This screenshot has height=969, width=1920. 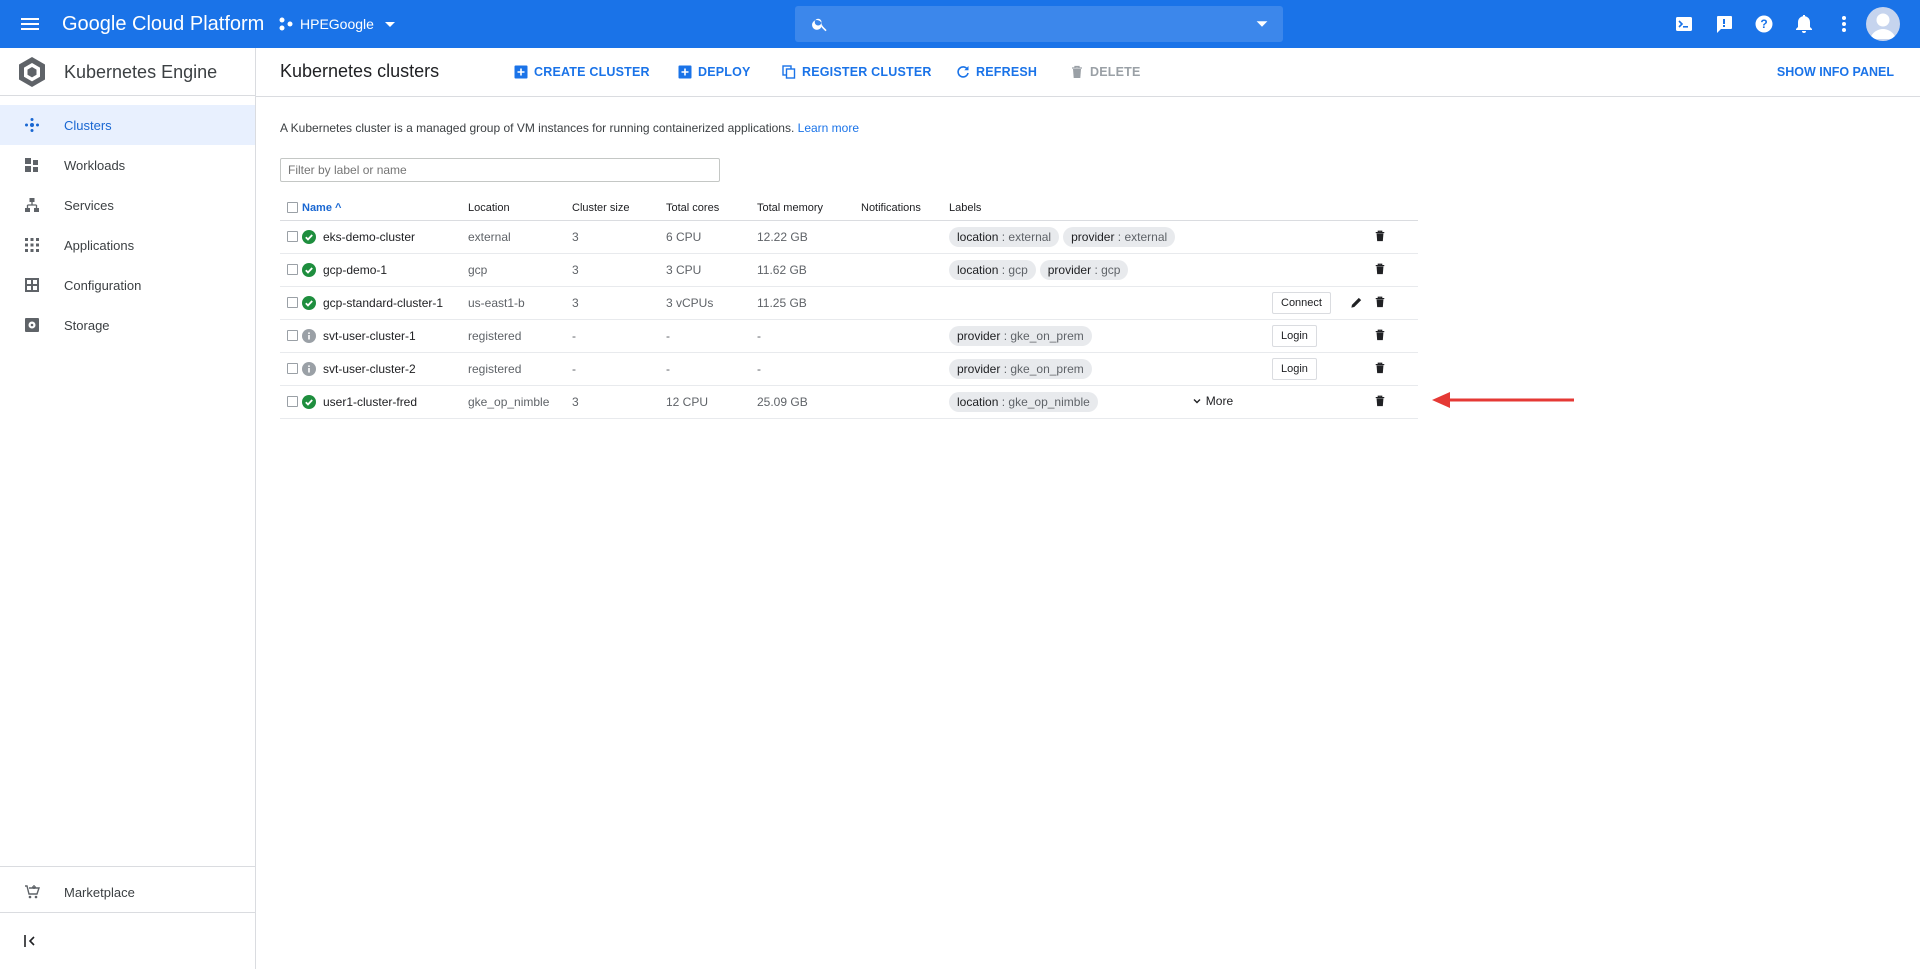 What do you see at coordinates (1883, 24) in the screenshot?
I see `account-avatar` at bounding box center [1883, 24].